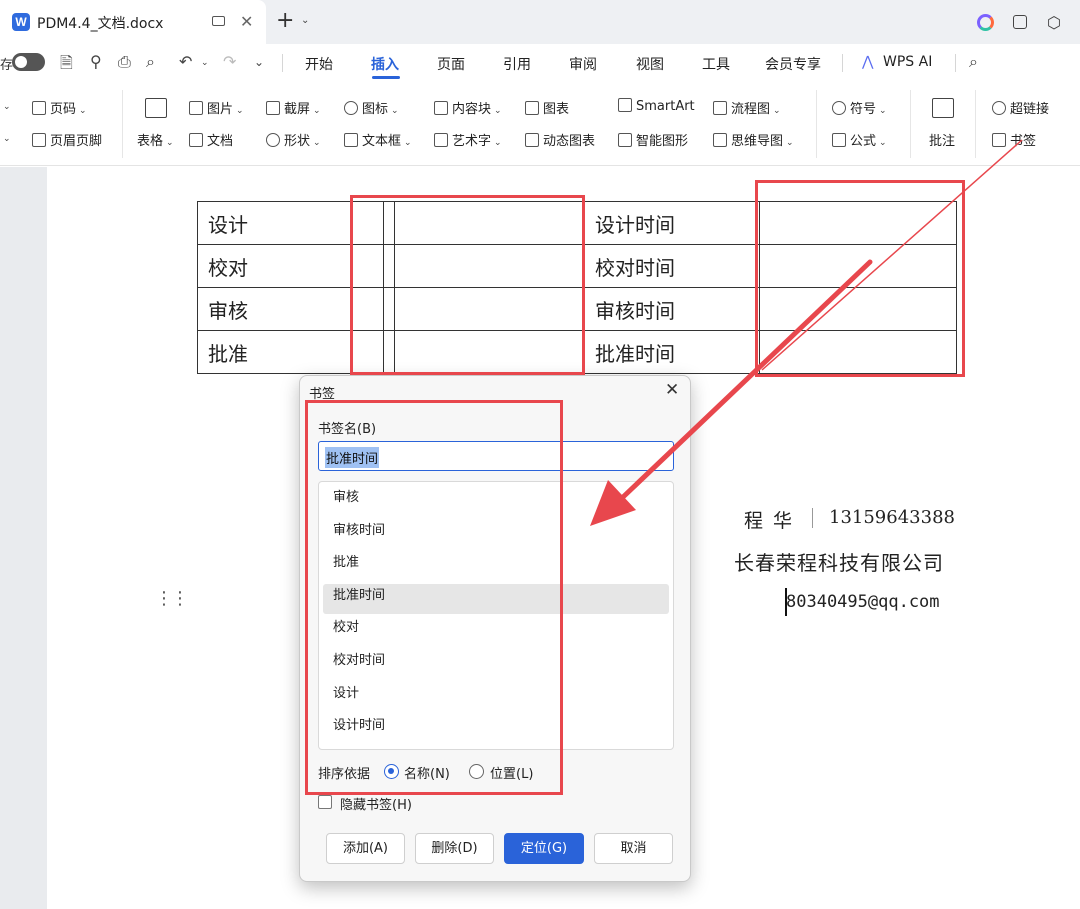 The height and width of the screenshot is (909, 1080). Describe the element at coordinates (468, 107) in the screenshot. I see `content-block-button: 内容块 ⌄` at that location.